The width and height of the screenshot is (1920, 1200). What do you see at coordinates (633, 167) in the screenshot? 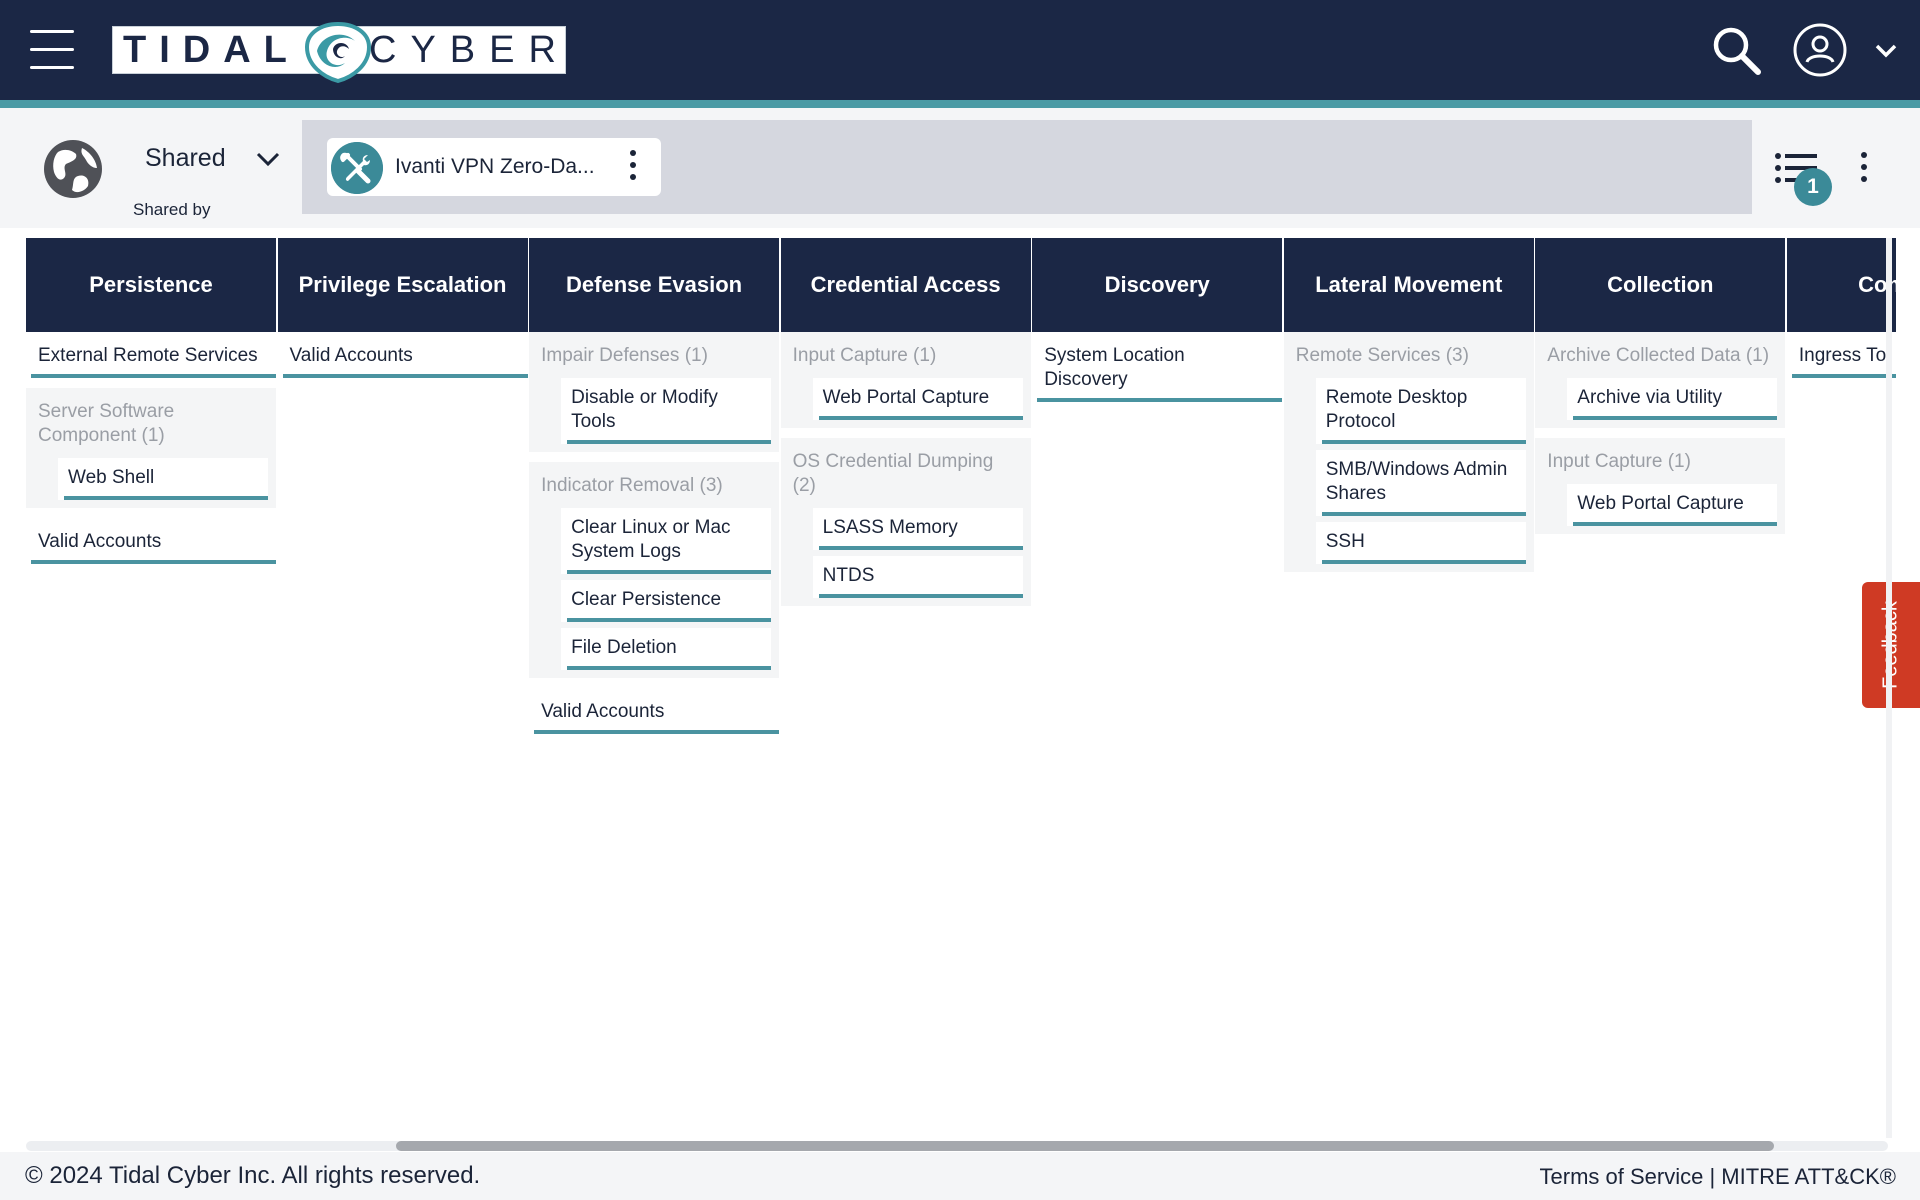
I see `tab-more-options-icon` at bounding box center [633, 167].